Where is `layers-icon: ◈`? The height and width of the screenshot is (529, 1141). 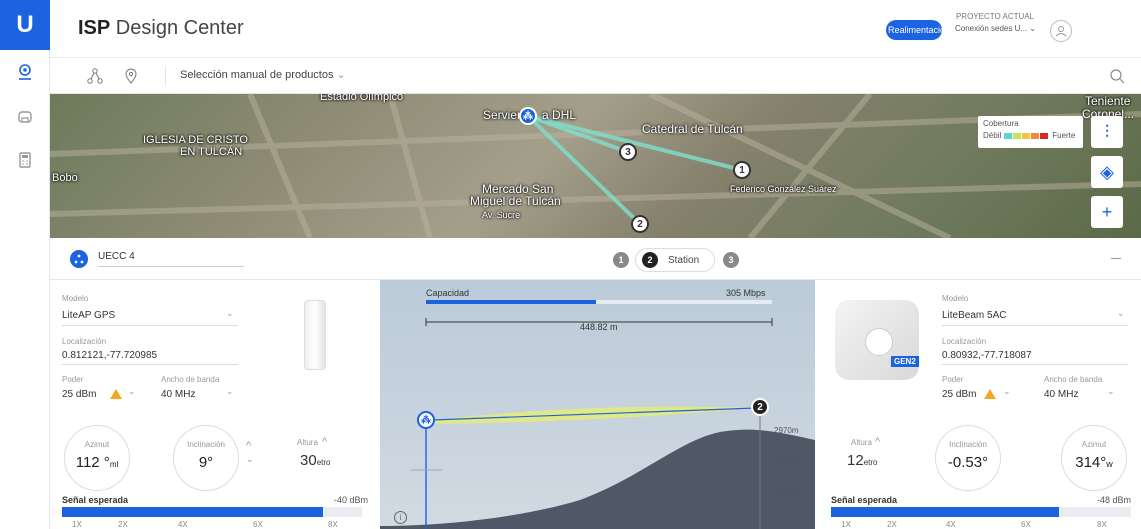
layers-icon: ◈ is located at coordinates (1107, 171).